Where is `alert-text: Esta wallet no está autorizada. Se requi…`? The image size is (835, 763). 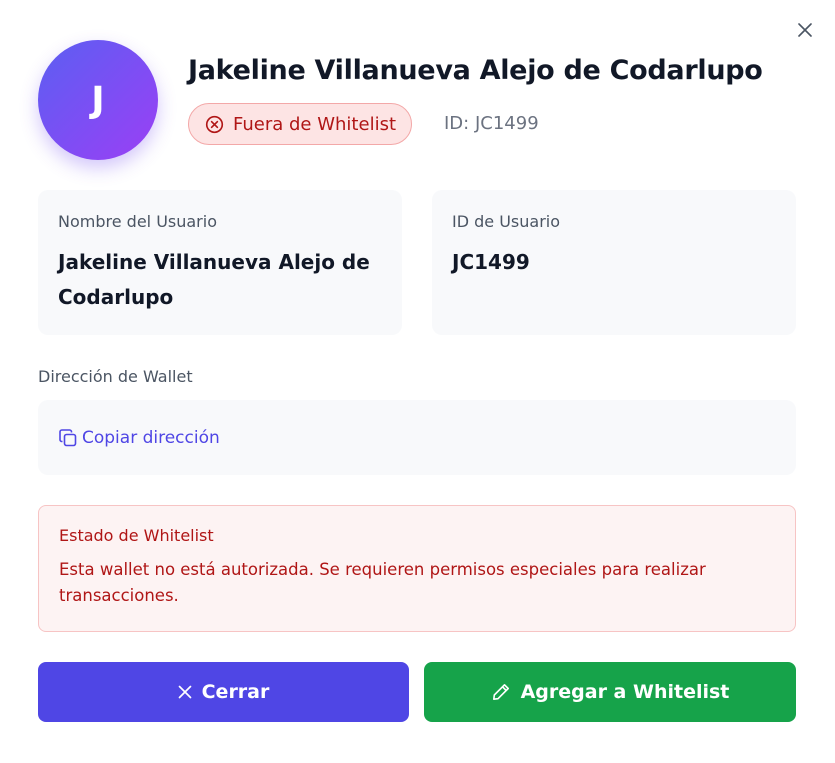 alert-text: Esta wallet no está autorizada. Se requi… is located at coordinates (382, 582).